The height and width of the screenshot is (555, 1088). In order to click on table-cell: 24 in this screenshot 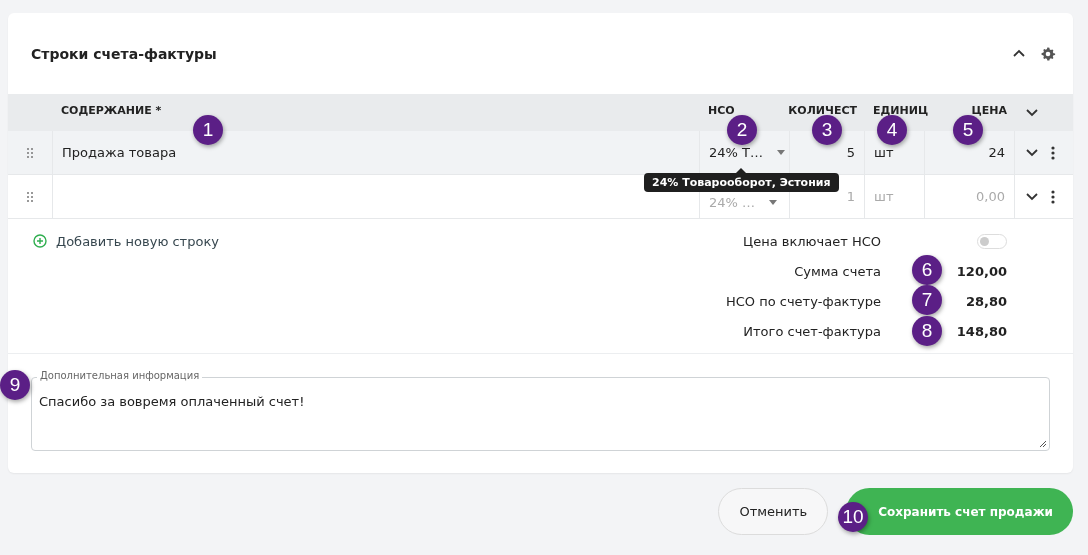, I will do `click(996, 152)`.